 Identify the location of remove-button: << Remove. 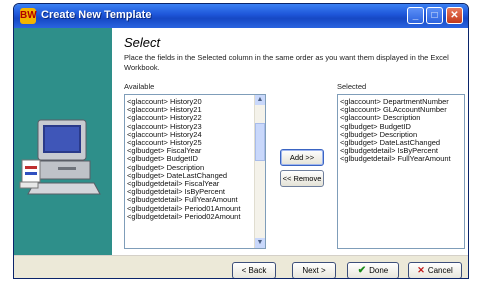
(302, 178).